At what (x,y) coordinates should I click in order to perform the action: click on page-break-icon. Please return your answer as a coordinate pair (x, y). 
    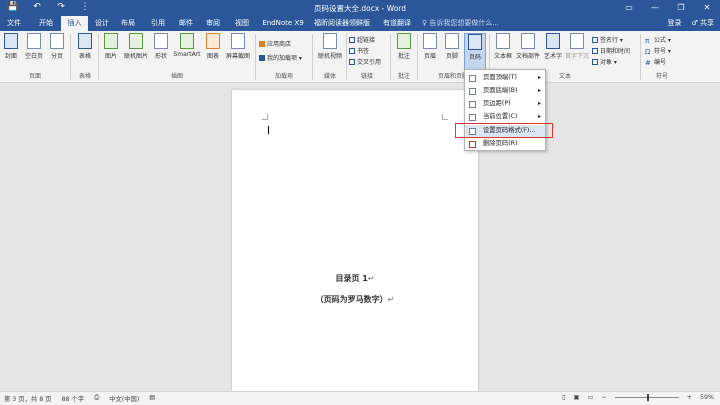
    Looking at the image, I should click on (57, 41).